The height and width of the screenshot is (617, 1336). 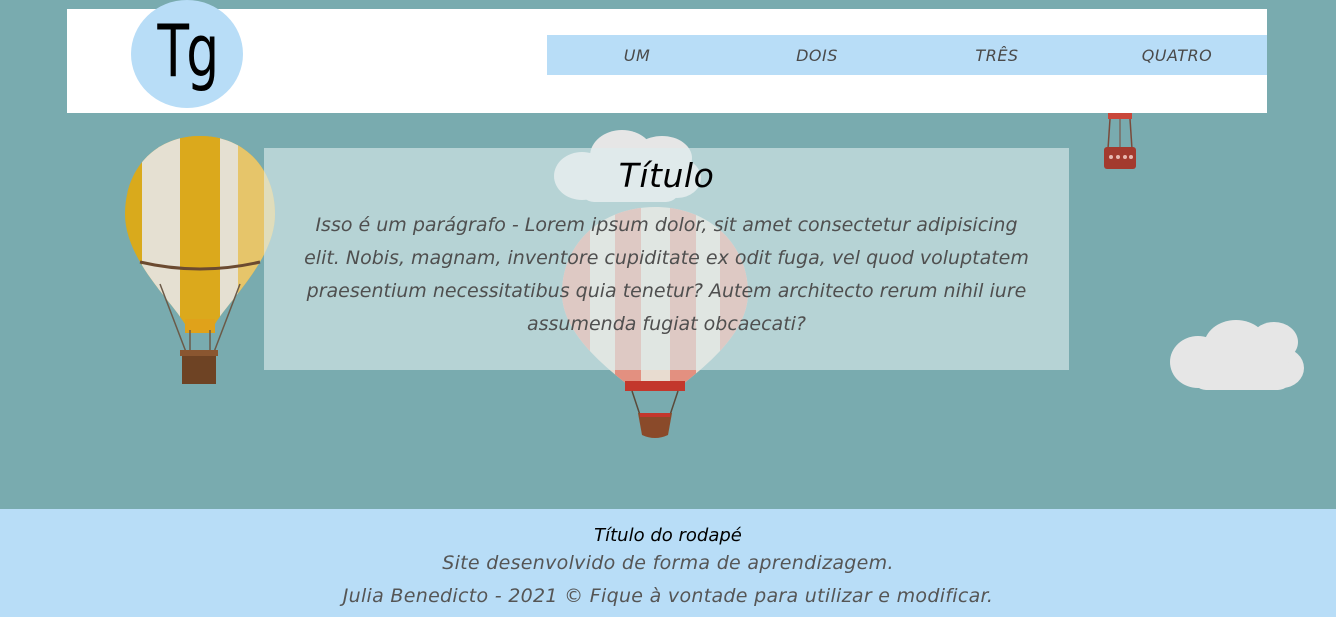 I want to click on nav-item-um: UM, so click(x=637, y=55).